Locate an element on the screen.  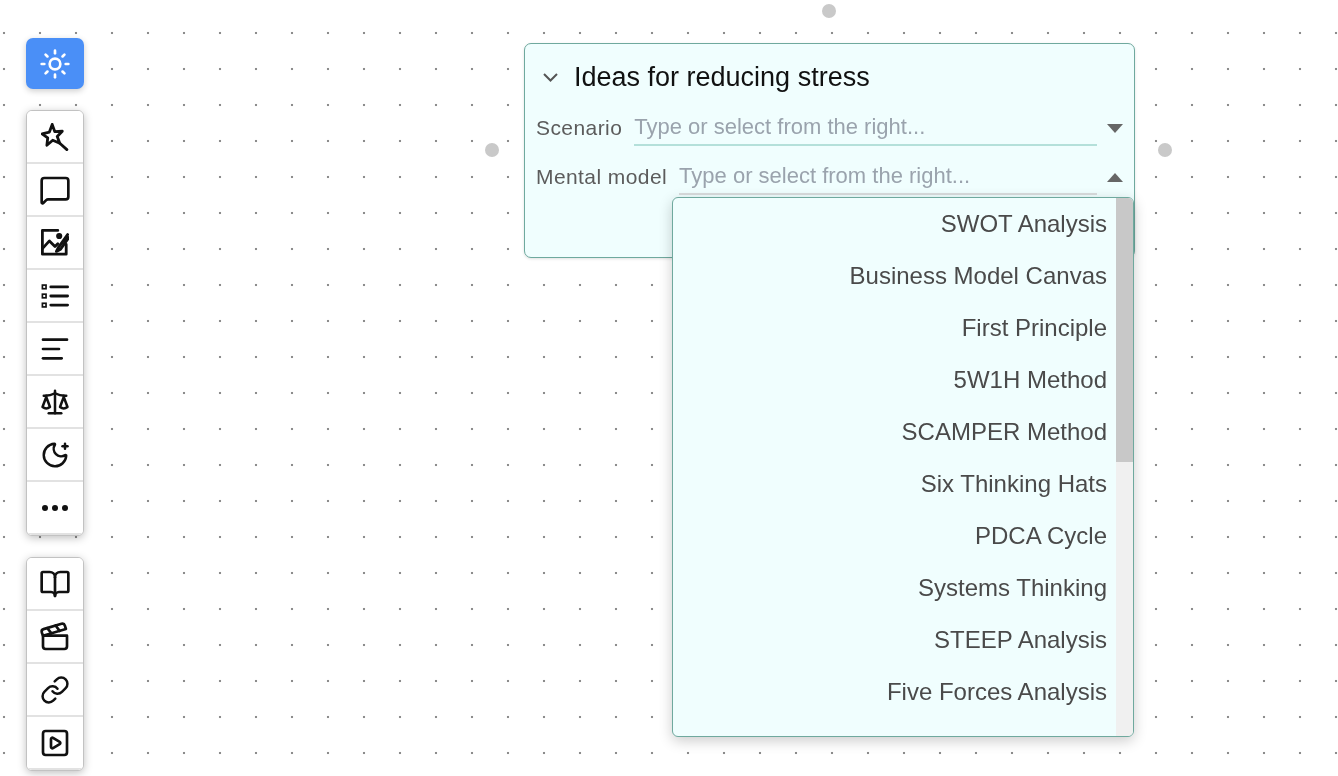
dropdown-option: PDCA Cycle is located at coordinates (894, 536).